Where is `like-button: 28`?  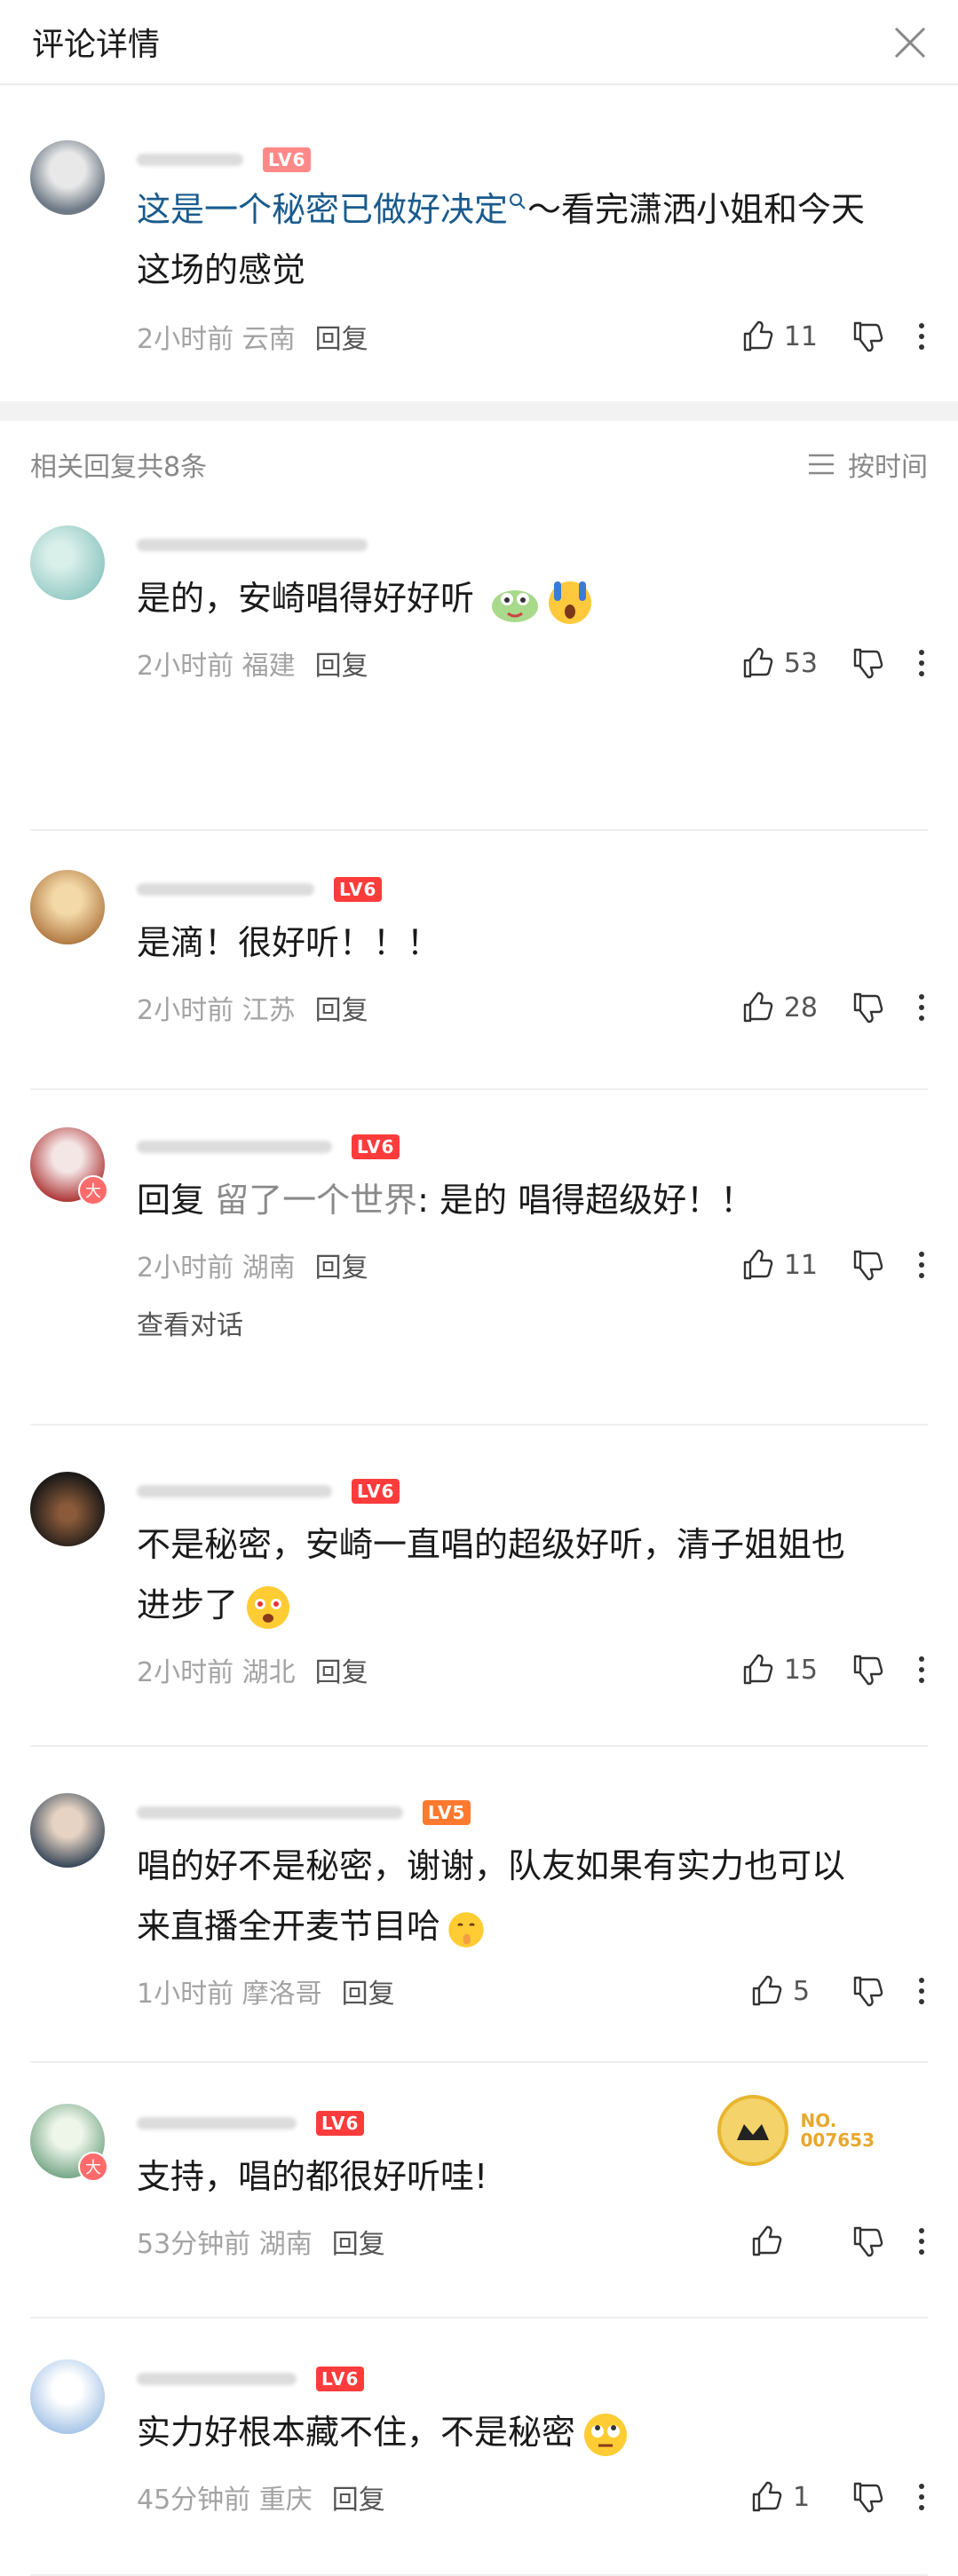
like-button: 28 is located at coordinates (779, 1007).